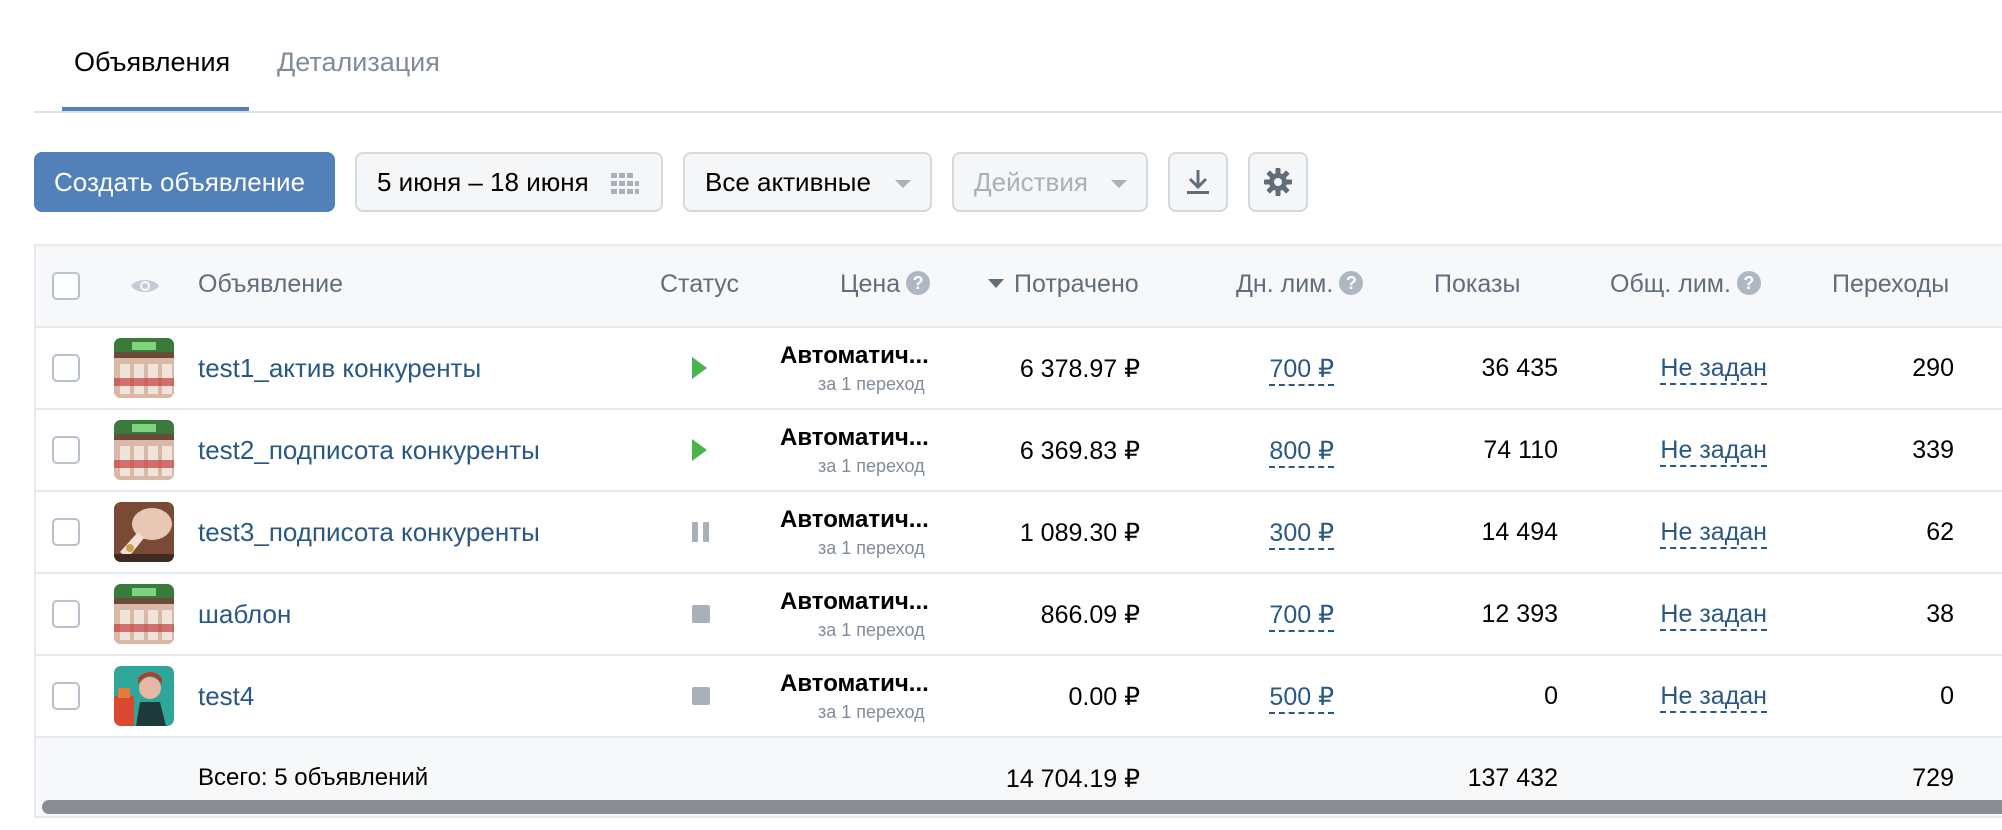 The image size is (2002, 830). What do you see at coordinates (903, 184) in the screenshot?
I see `chevron-down-icon` at bounding box center [903, 184].